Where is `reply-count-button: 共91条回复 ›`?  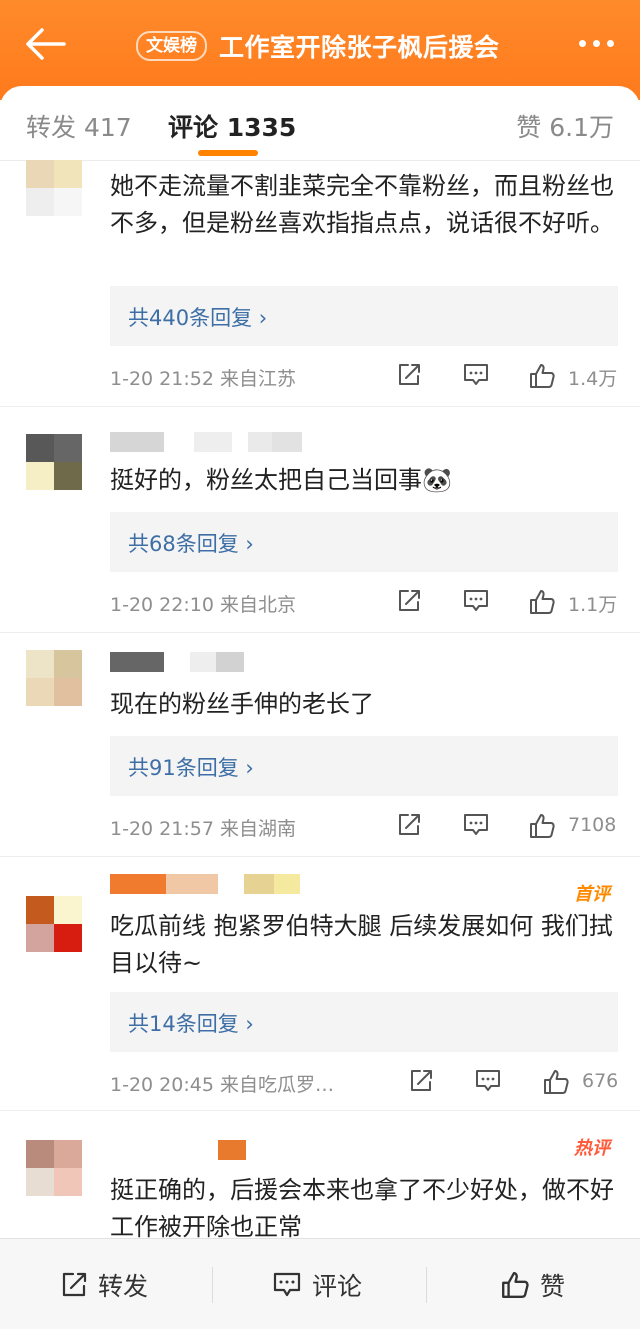 reply-count-button: 共91条回复 › is located at coordinates (364, 766).